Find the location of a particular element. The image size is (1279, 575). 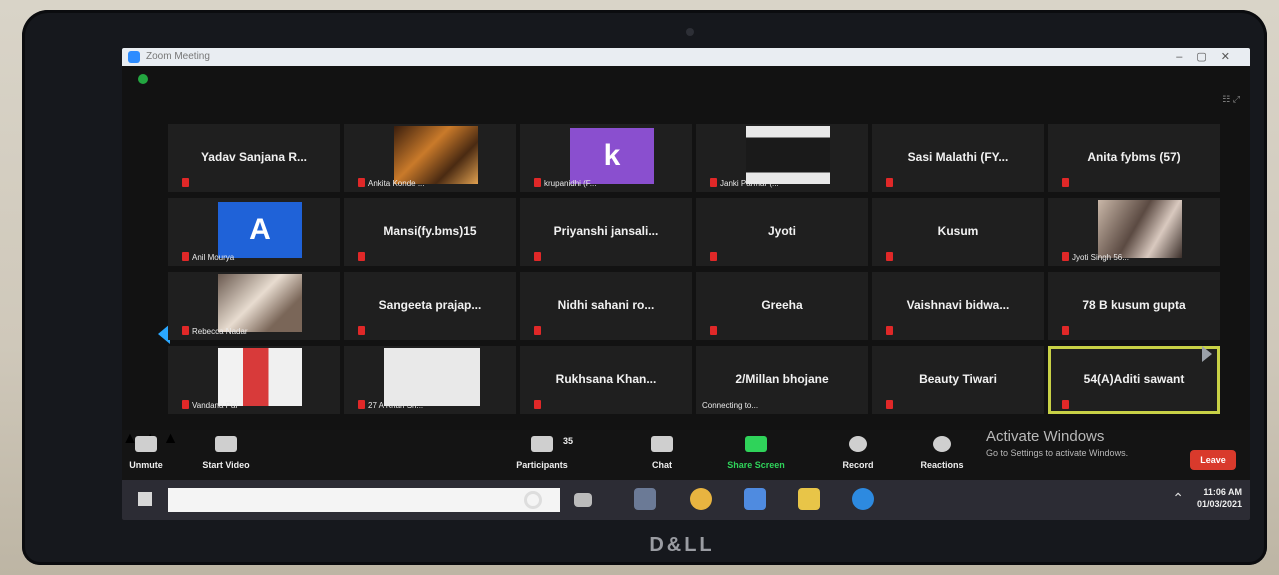

taskbar-clock: 11:06 AM 01/03/2021 is located at coordinates (1219, 498).